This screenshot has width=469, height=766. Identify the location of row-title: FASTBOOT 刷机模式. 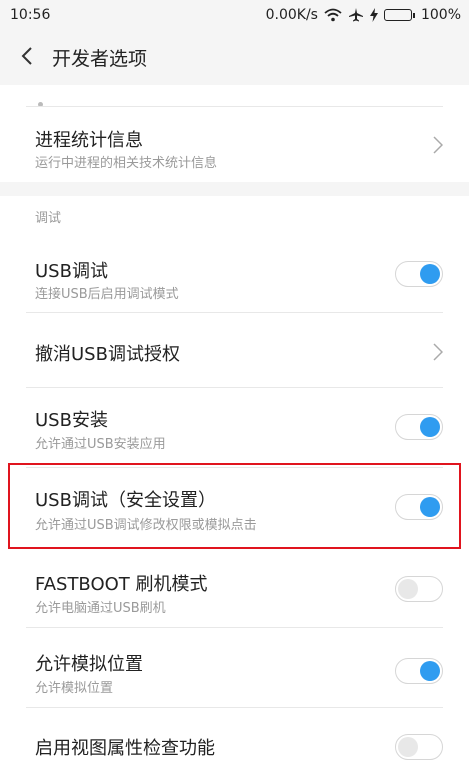
(121, 584).